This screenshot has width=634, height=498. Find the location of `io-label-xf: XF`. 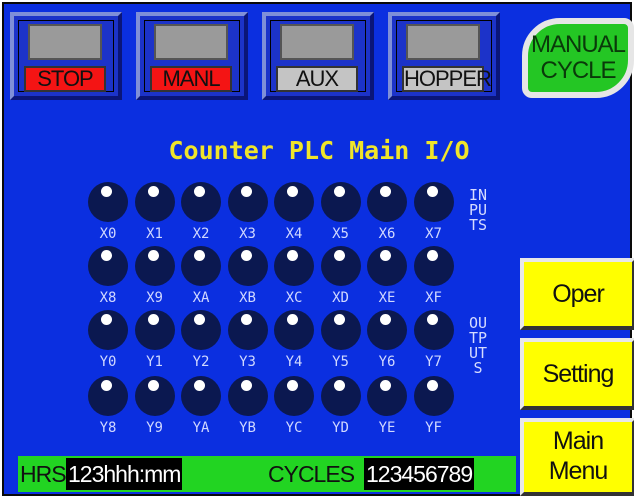

io-label-xf: XF is located at coordinates (433, 298).